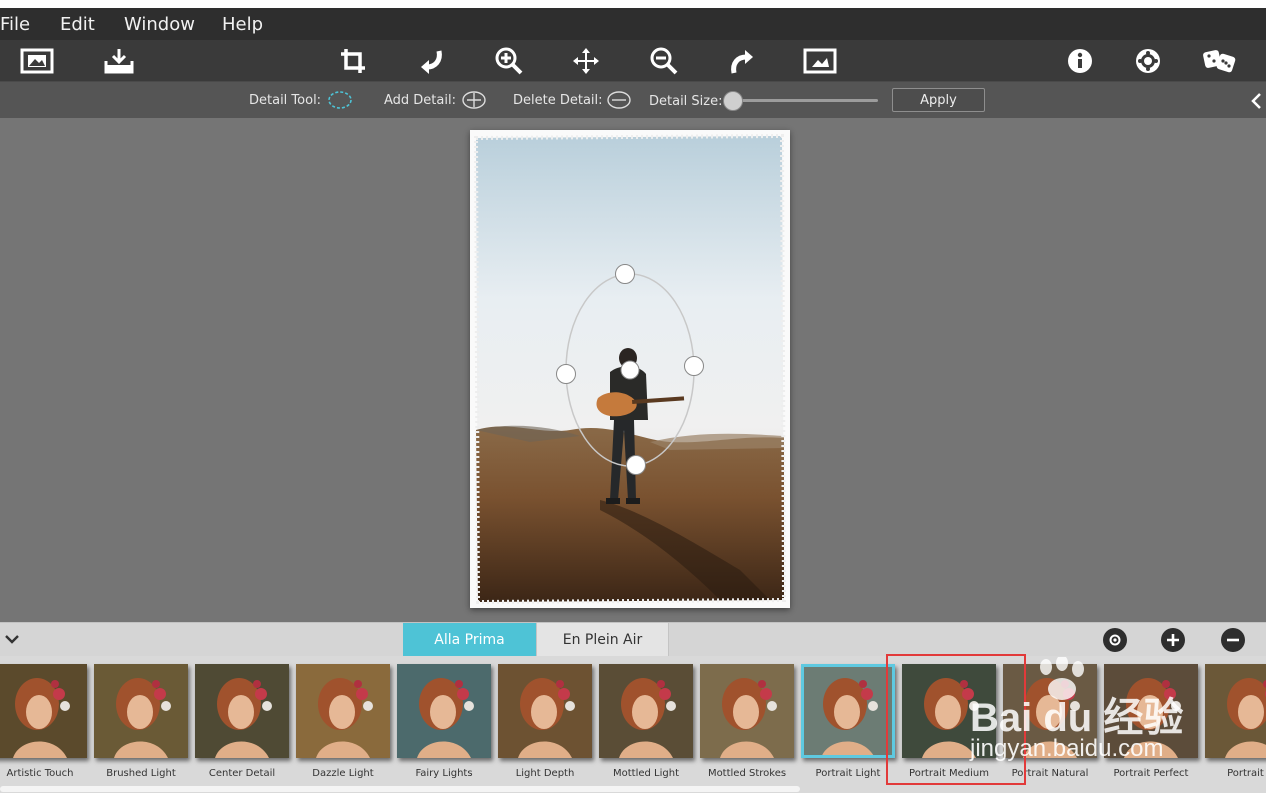 The height and width of the screenshot is (793, 1266). I want to click on style-category-bar: Alla Prima En Plein Air, so click(633, 639).